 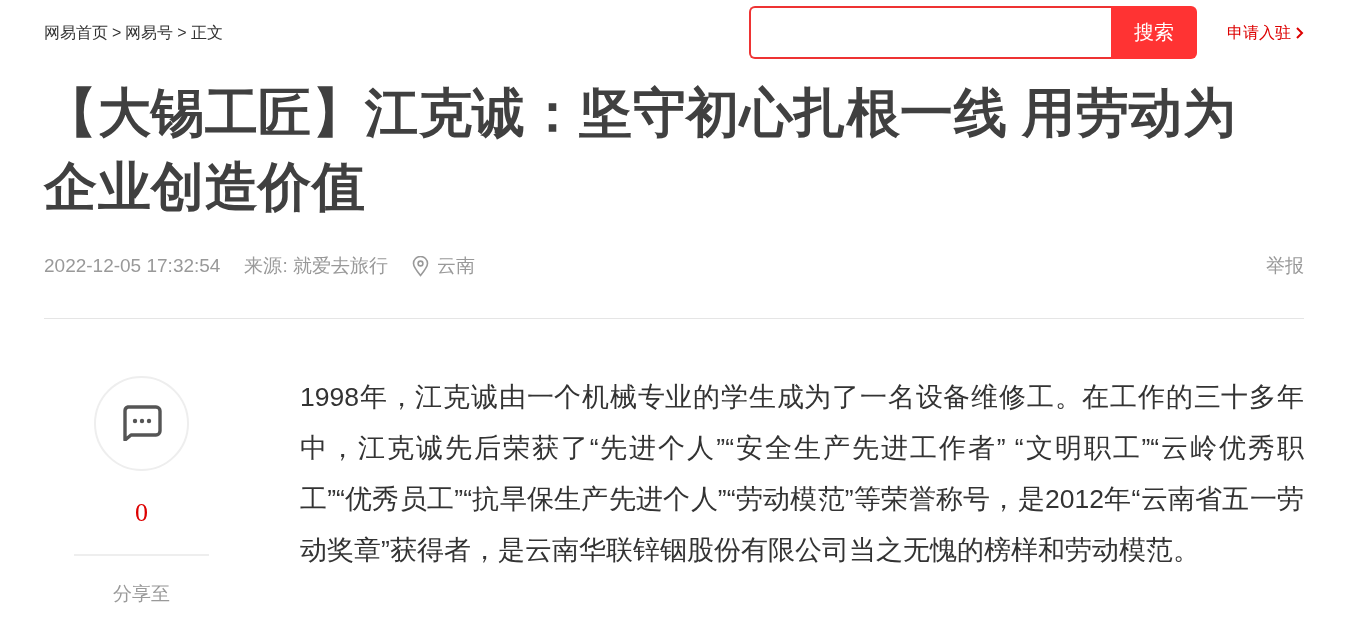 What do you see at coordinates (76, 33) in the screenshot?
I see `breadcrumb-link: 网易首页` at bounding box center [76, 33].